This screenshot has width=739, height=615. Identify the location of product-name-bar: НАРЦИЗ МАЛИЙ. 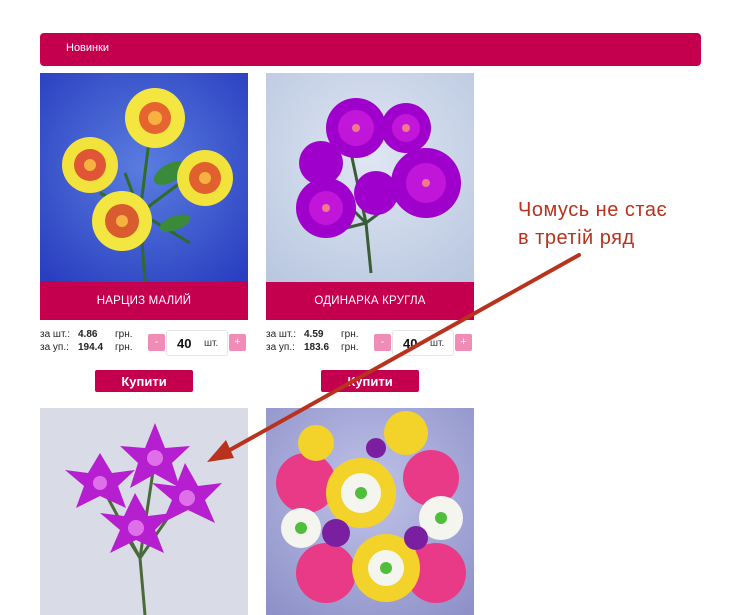
(144, 301).